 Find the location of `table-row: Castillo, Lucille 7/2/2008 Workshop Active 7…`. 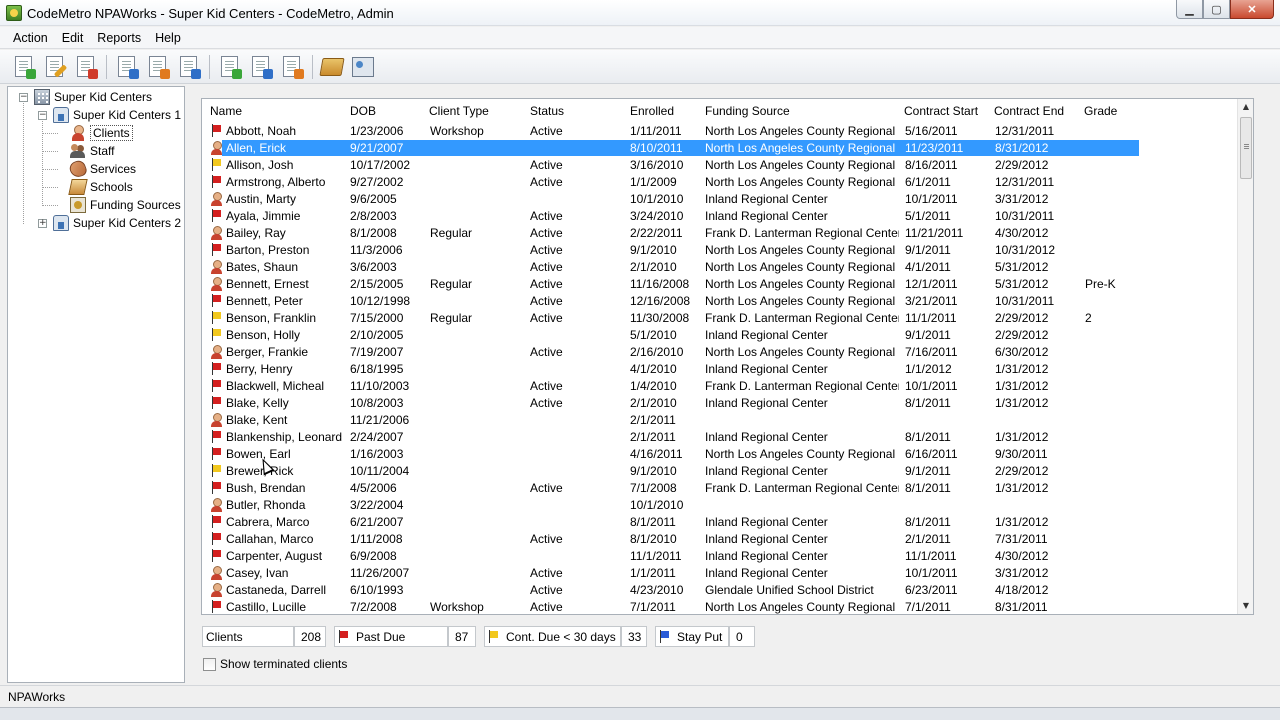

table-row: Castillo, Lucille 7/2/2008 Workshop Active 7… is located at coordinates (720, 606).